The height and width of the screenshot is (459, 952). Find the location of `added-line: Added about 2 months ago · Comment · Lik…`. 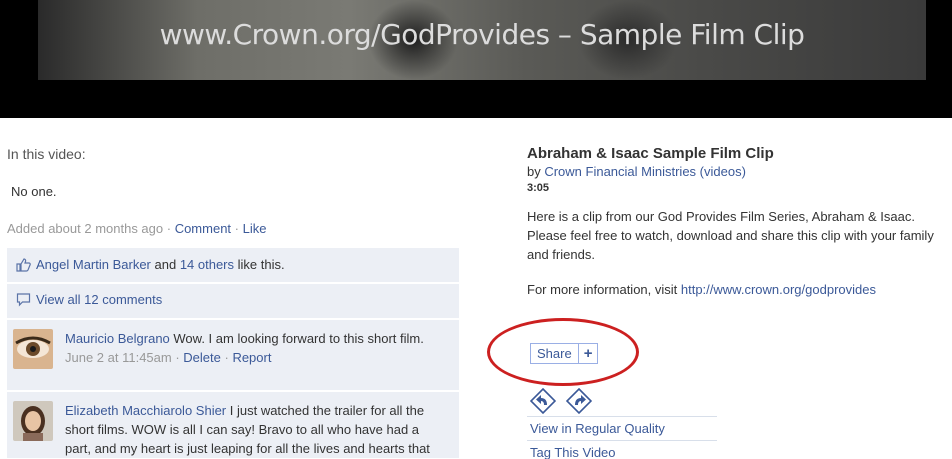

added-line: Added about 2 months ago · Comment · Lik… is located at coordinates (136, 228).